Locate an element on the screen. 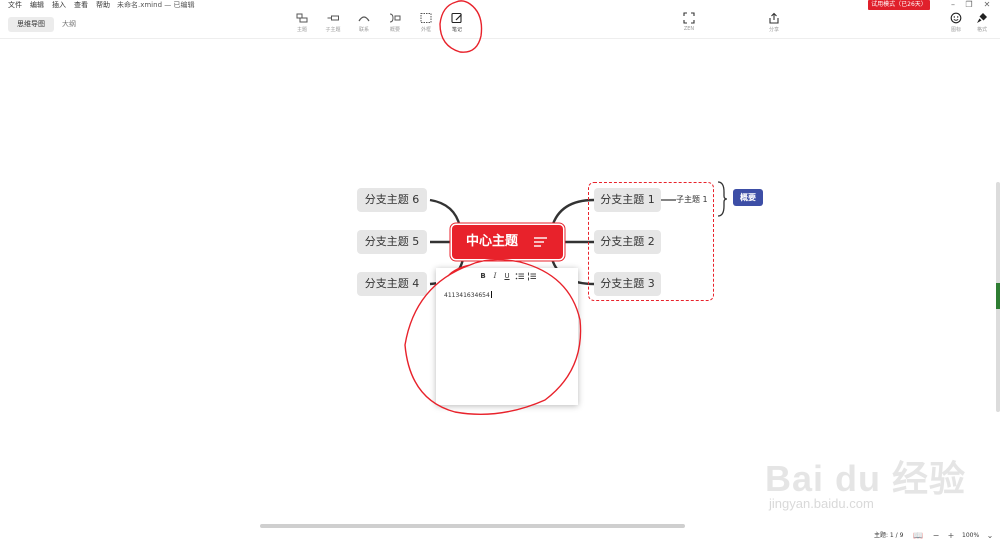 This screenshot has width=1000, height=541. branch-topic-1: 分支主题 1 is located at coordinates (627, 200).